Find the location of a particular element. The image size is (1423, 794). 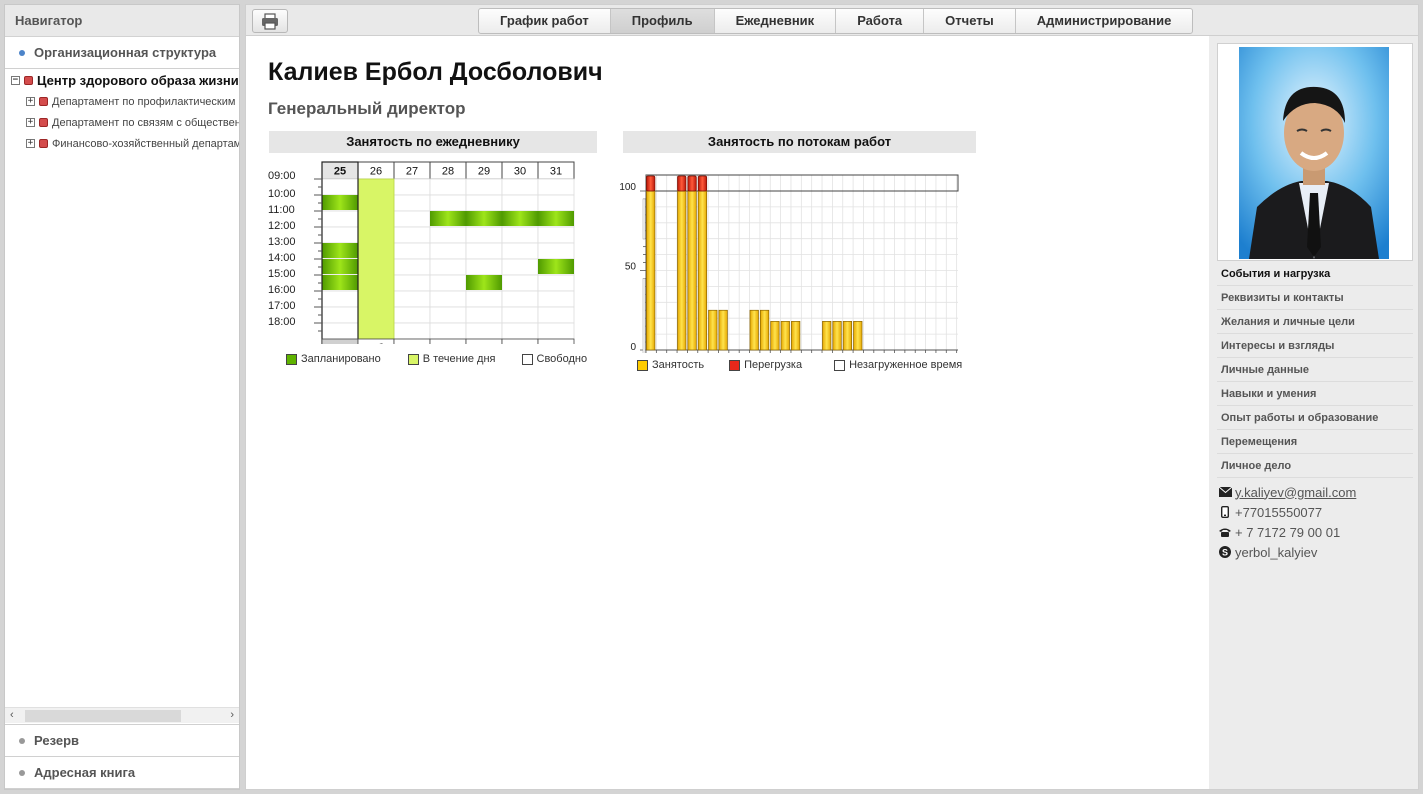

scroll-left-icon: ‹ is located at coordinates (12, 715).